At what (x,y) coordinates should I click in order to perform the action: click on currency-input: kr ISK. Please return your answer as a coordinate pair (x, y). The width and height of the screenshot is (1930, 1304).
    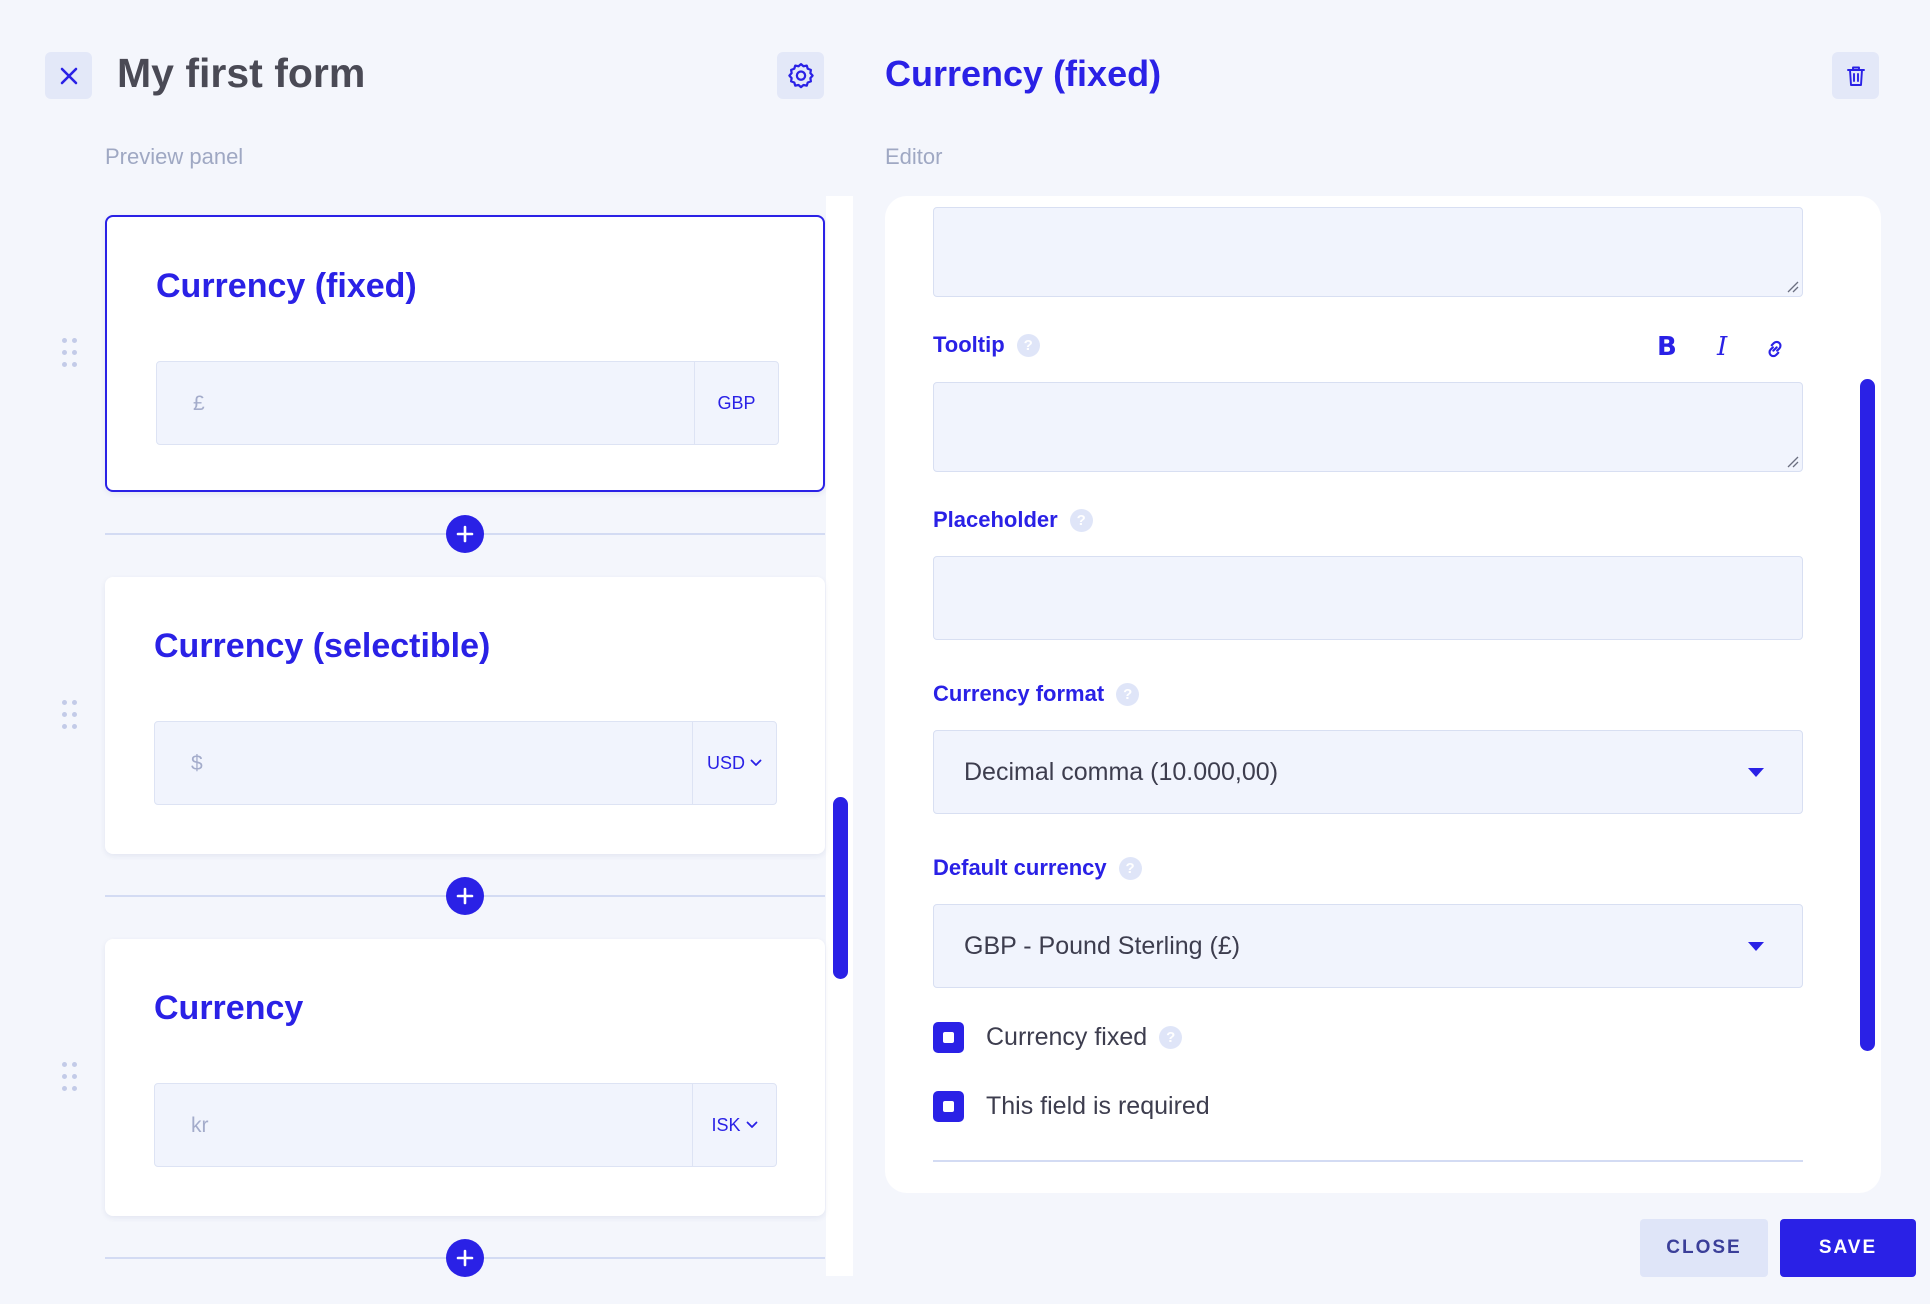
    Looking at the image, I should click on (465, 1125).